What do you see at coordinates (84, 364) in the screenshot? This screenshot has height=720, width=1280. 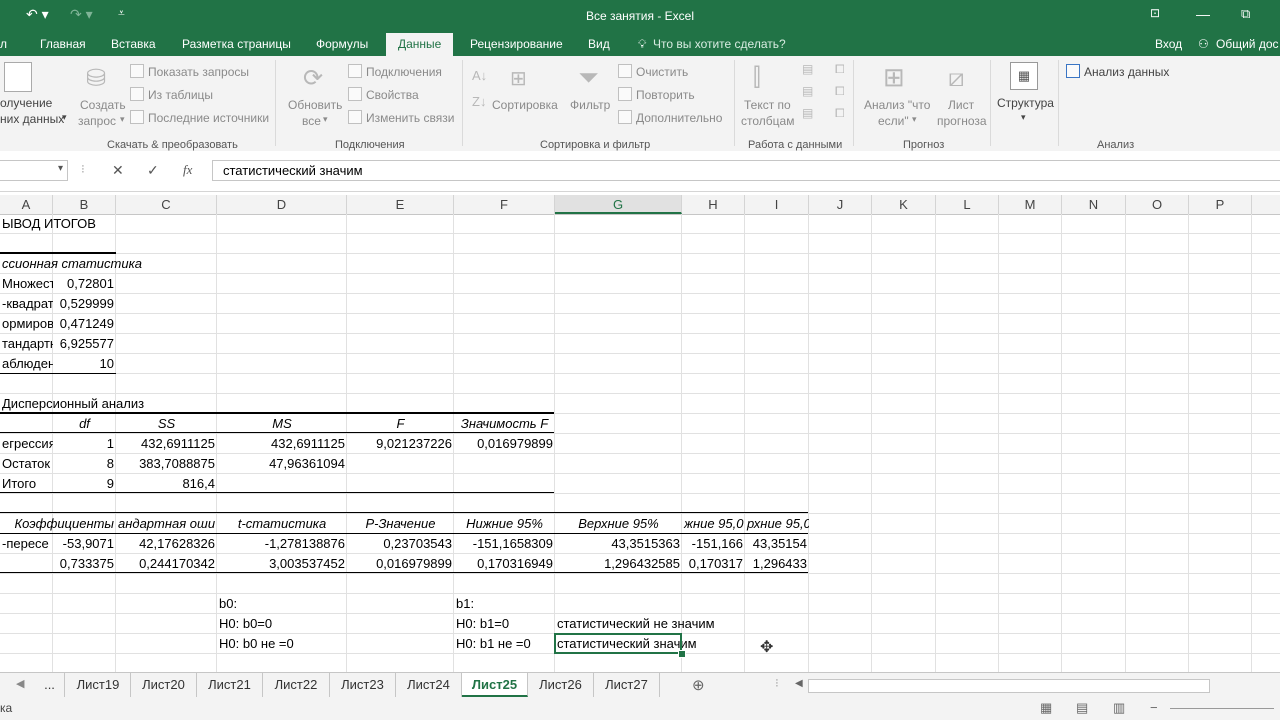 I see `cell-b8: 10` at bounding box center [84, 364].